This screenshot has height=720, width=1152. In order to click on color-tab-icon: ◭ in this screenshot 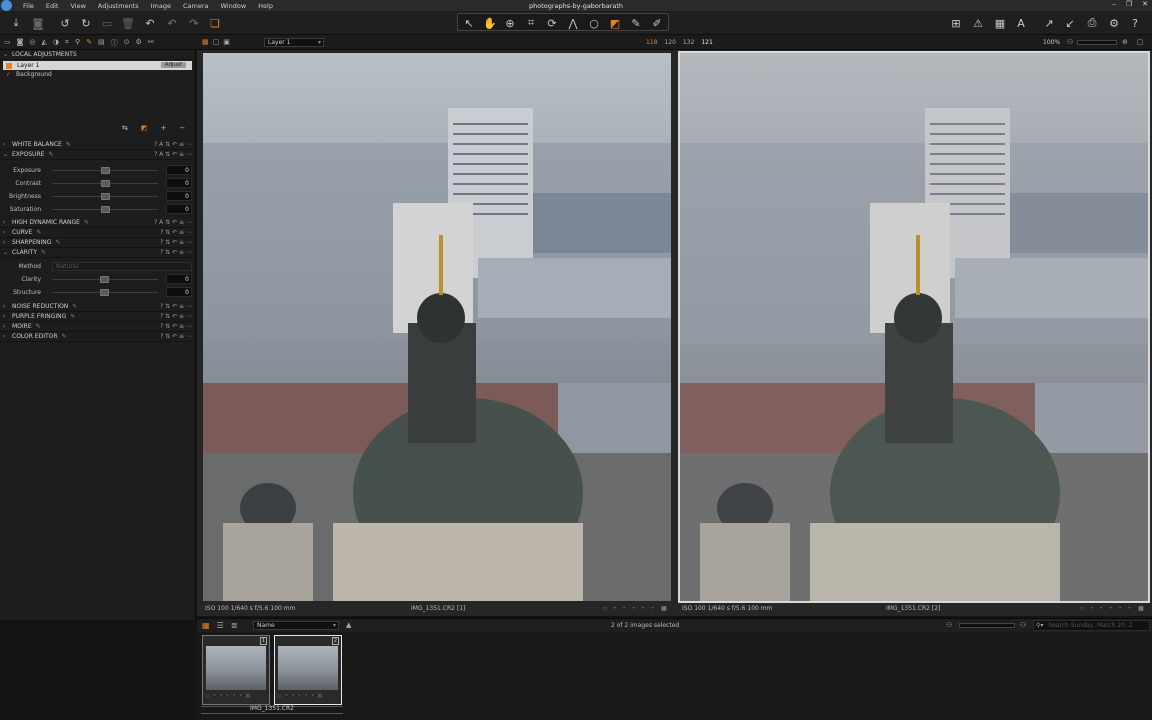, I will do `click(44, 43)`.